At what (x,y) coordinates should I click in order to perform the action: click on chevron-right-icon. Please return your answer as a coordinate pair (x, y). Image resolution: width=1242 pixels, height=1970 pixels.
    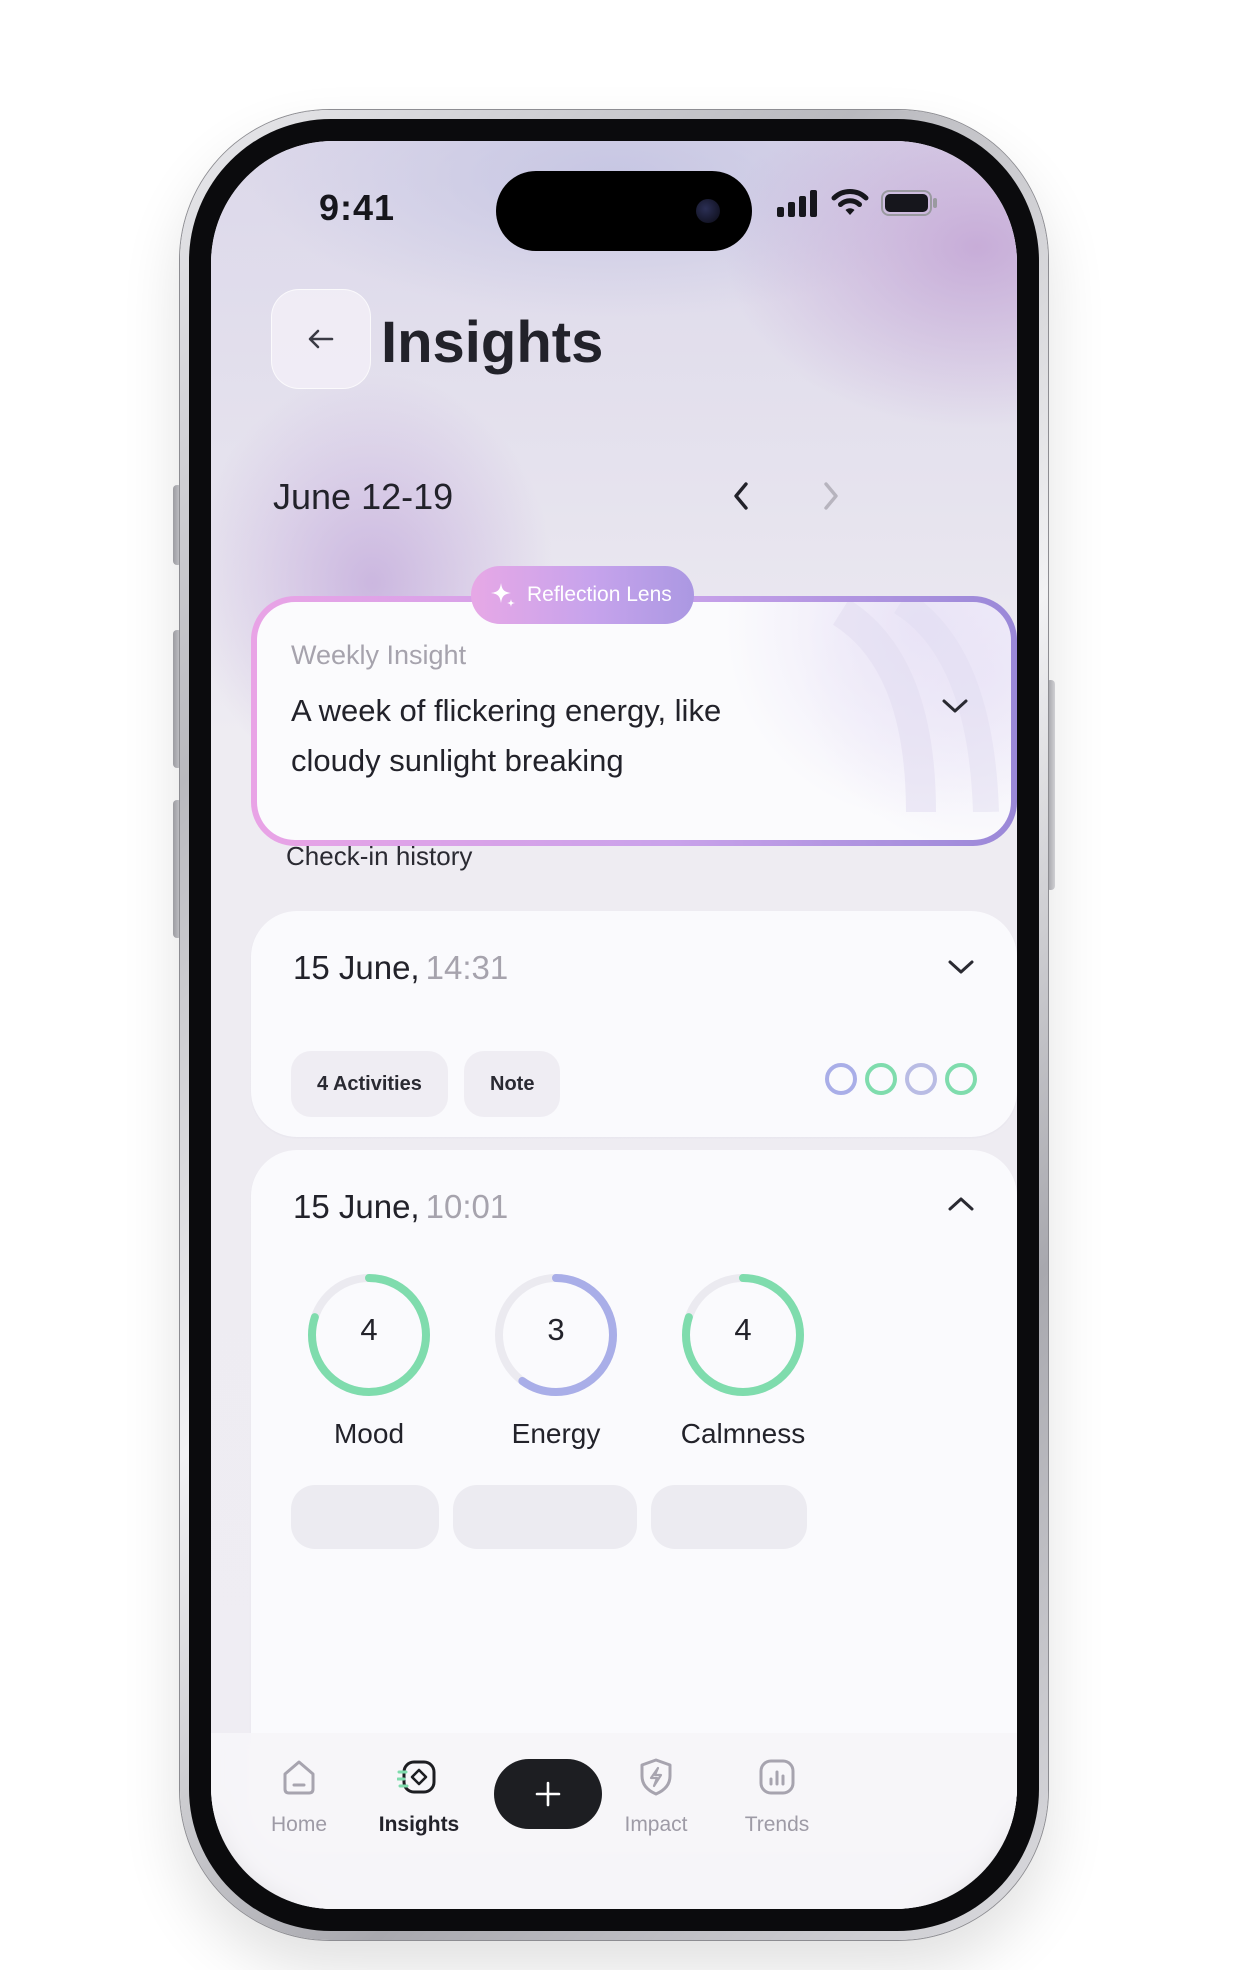
    Looking at the image, I should click on (831, 496).